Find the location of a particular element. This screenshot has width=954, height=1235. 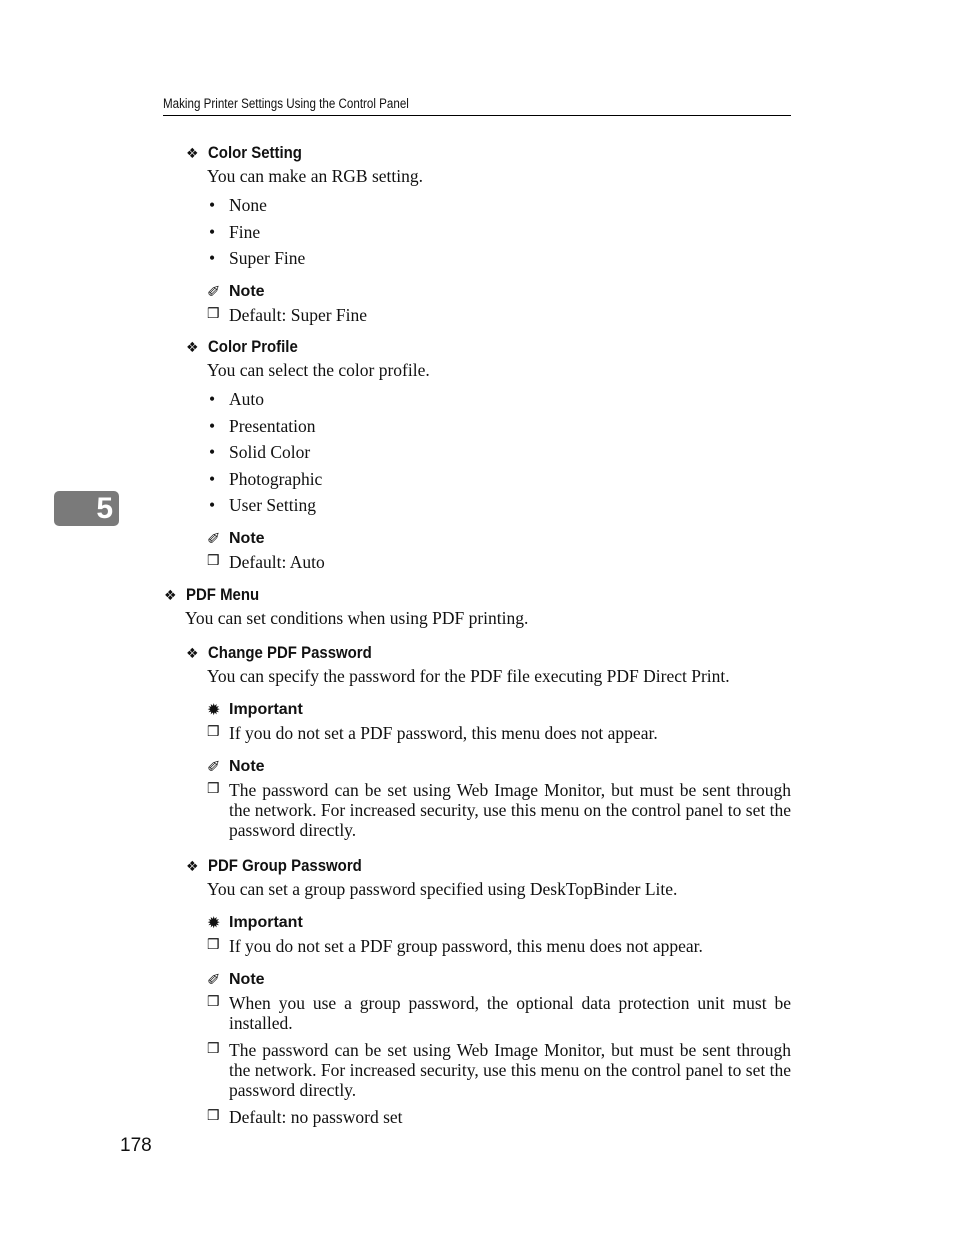

list-item: • Presentation is located at coordinates (499, 426).